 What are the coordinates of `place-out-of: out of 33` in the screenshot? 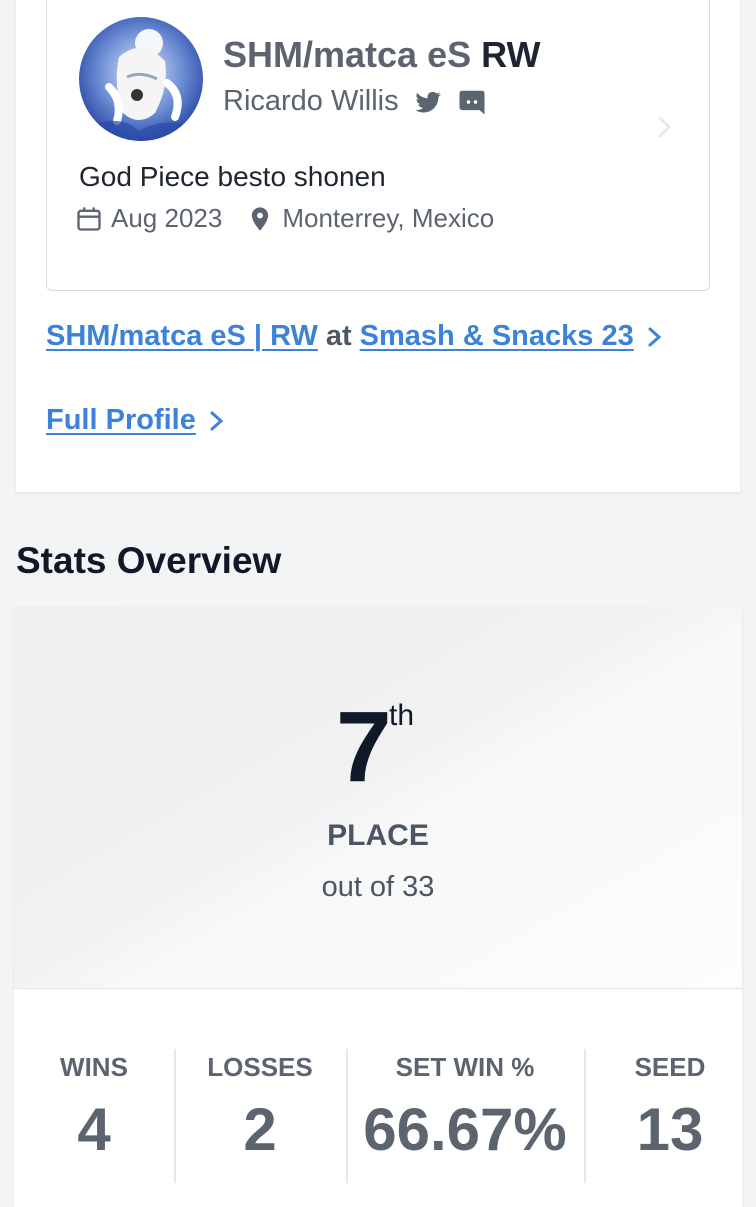 It's located at (378, 887).